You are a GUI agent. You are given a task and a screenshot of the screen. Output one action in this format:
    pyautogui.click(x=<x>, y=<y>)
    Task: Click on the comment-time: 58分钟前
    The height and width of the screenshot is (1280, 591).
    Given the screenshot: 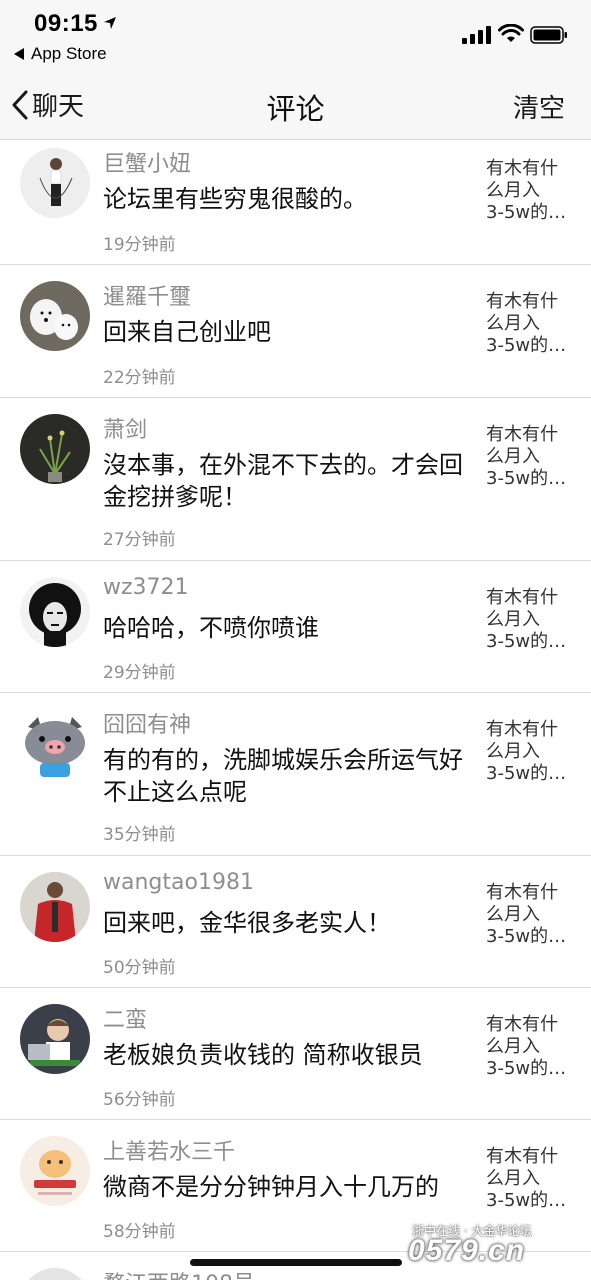 What is the action you would take?
    pyautogui.click(x=139, y=1232)
    